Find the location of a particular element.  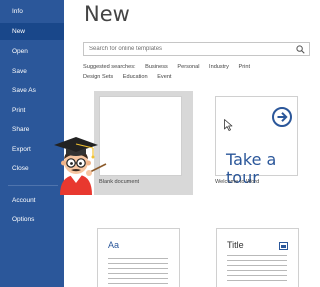

sidebar-item-new: New is located at coordinates (32, 31).